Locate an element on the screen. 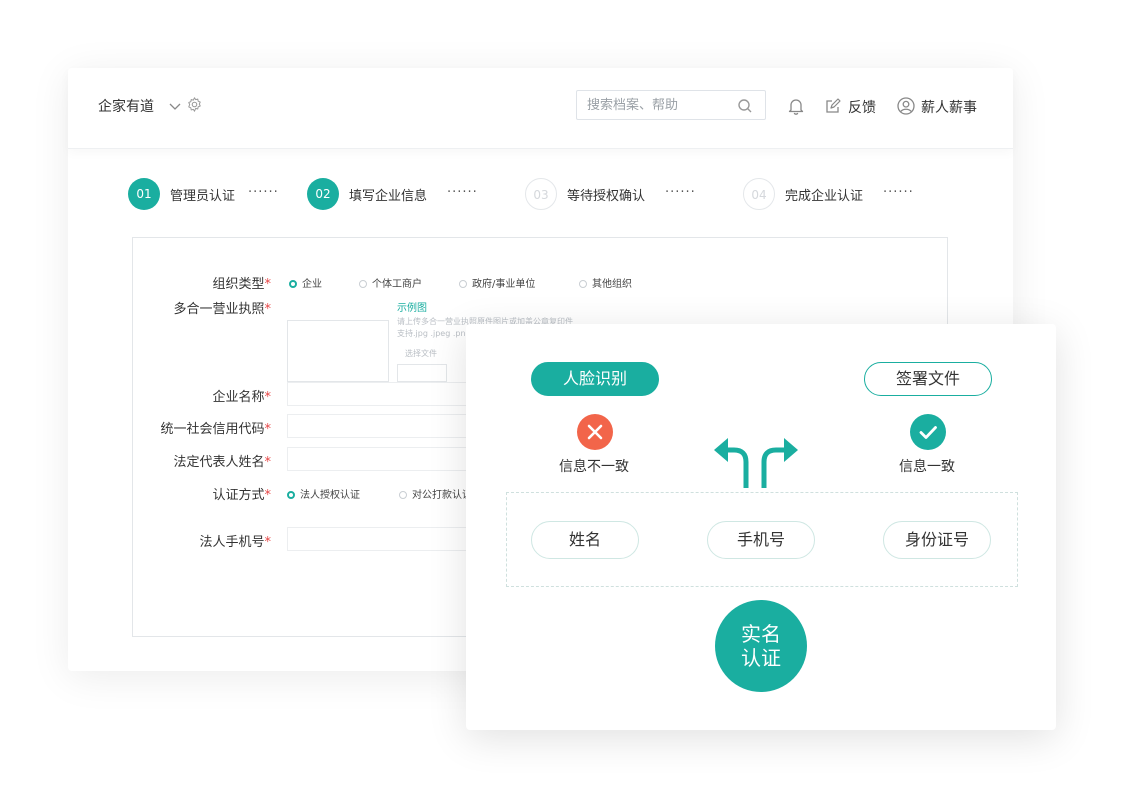  radio-auth-legal: 法人授权认证 is located at coordinates (323, 493).